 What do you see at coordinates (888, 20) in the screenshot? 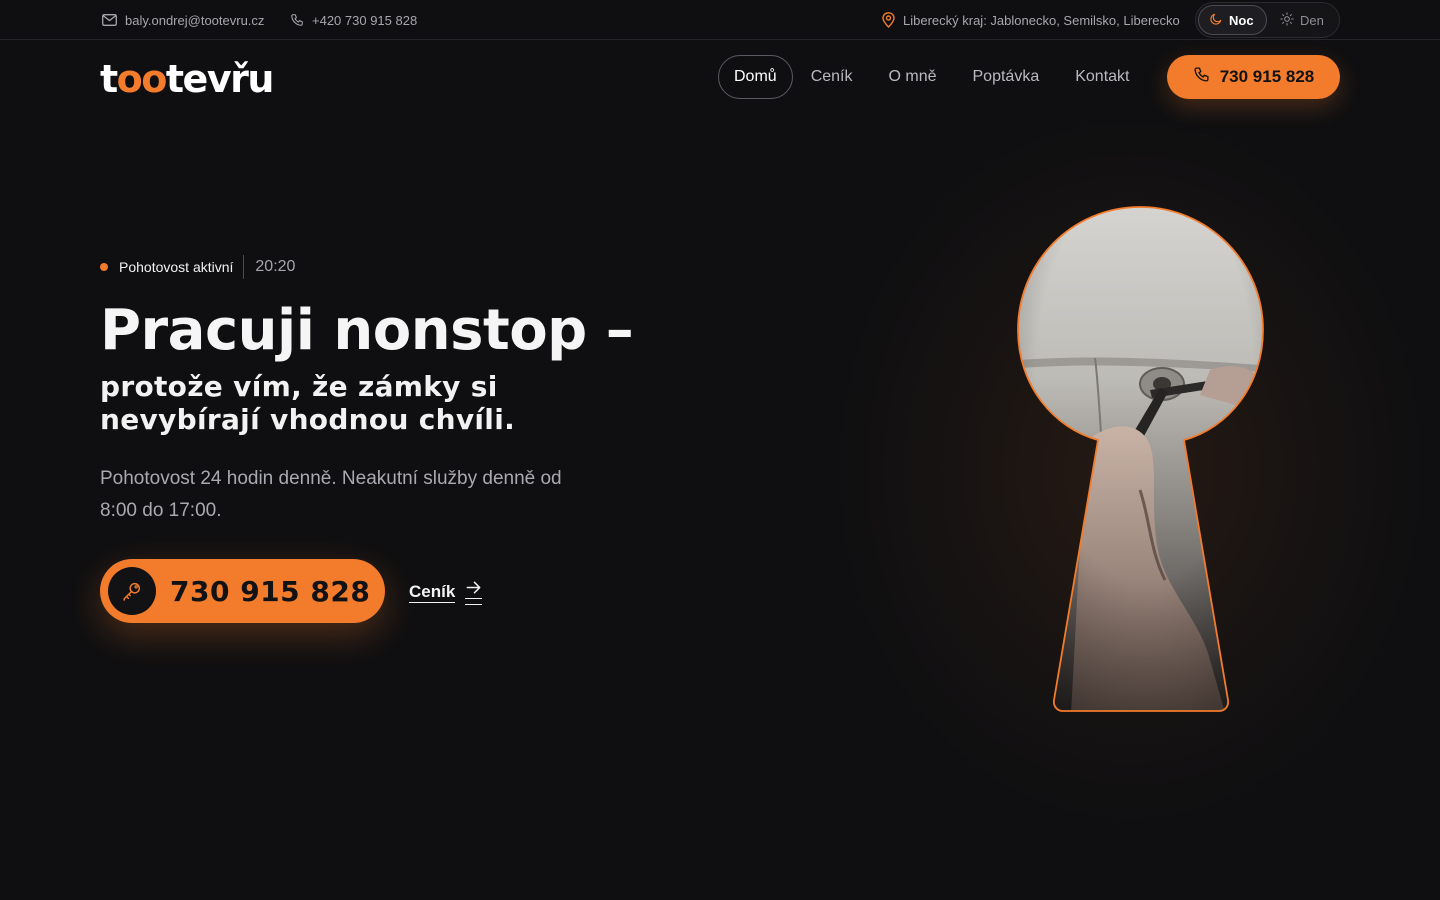
I see `location-pin-icon` at bounding box center [888, 20].